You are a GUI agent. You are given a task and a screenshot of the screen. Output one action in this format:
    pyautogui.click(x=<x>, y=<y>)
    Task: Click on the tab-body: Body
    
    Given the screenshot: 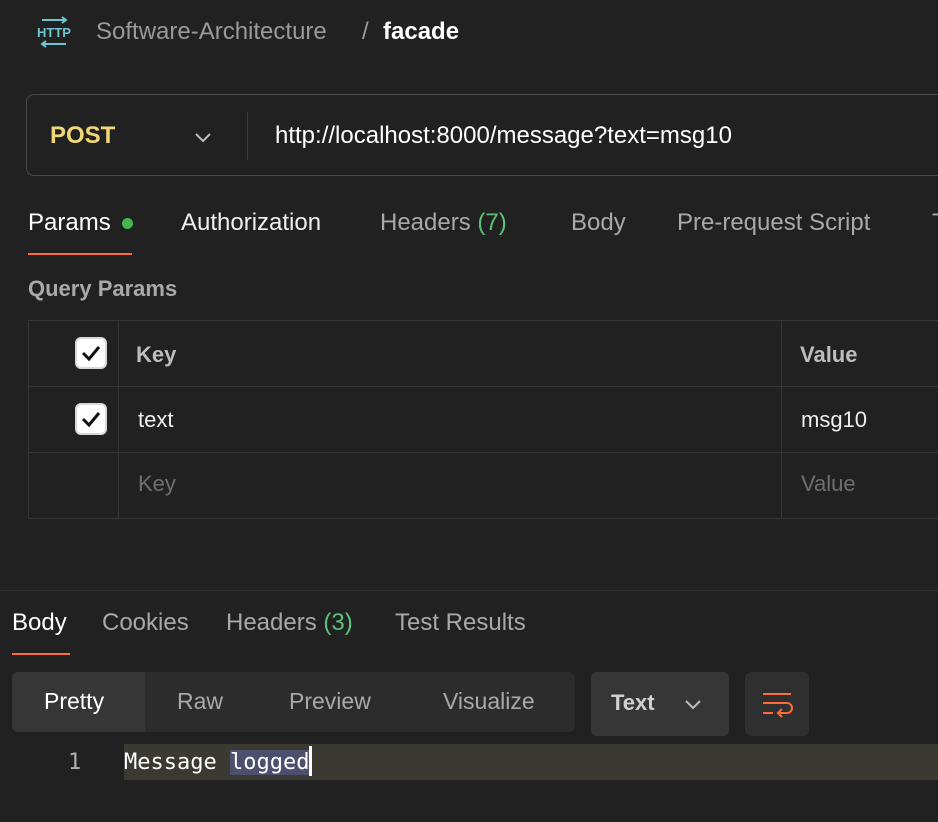 What is the action you would take?
    pyautogui.click(x=598, y=223)
    